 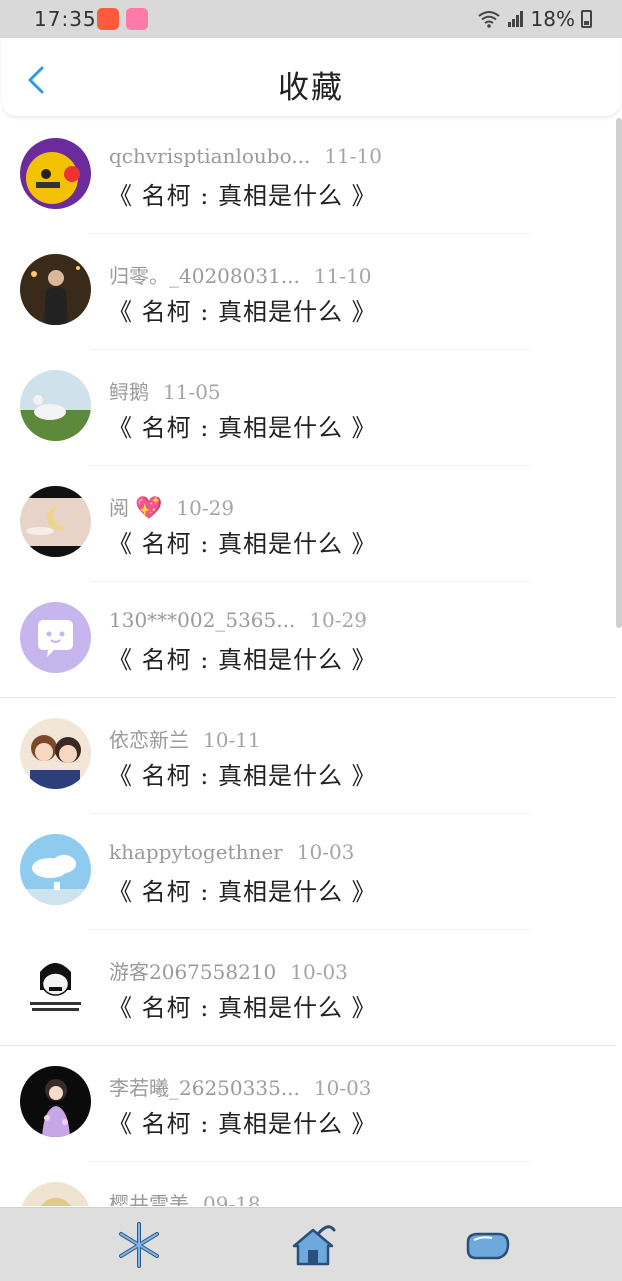 I want to click on list-item: 归零。_40208031... 11-10 《 名柯 : 真相是什么 》, so click(x=308, y=292).